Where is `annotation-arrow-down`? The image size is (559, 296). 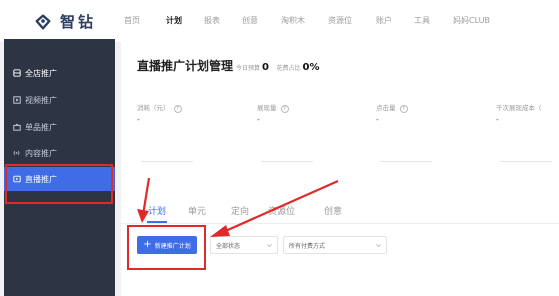
annotation-arrow-down is located at coordinates (146, 196).